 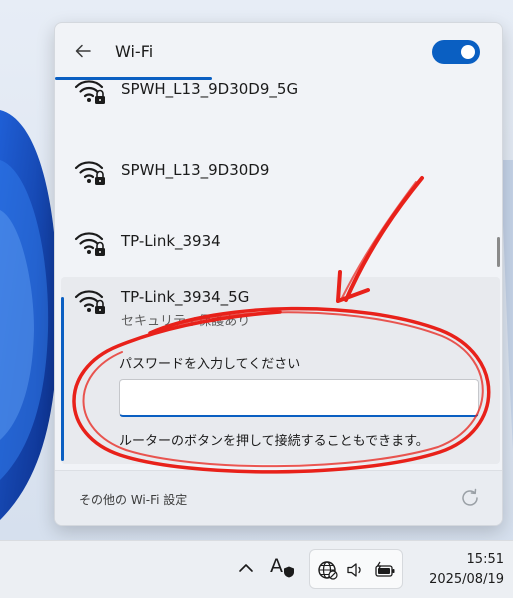 I want to click on network-item: SPWH_L13_9D30D9, so click(x=273, y=171).